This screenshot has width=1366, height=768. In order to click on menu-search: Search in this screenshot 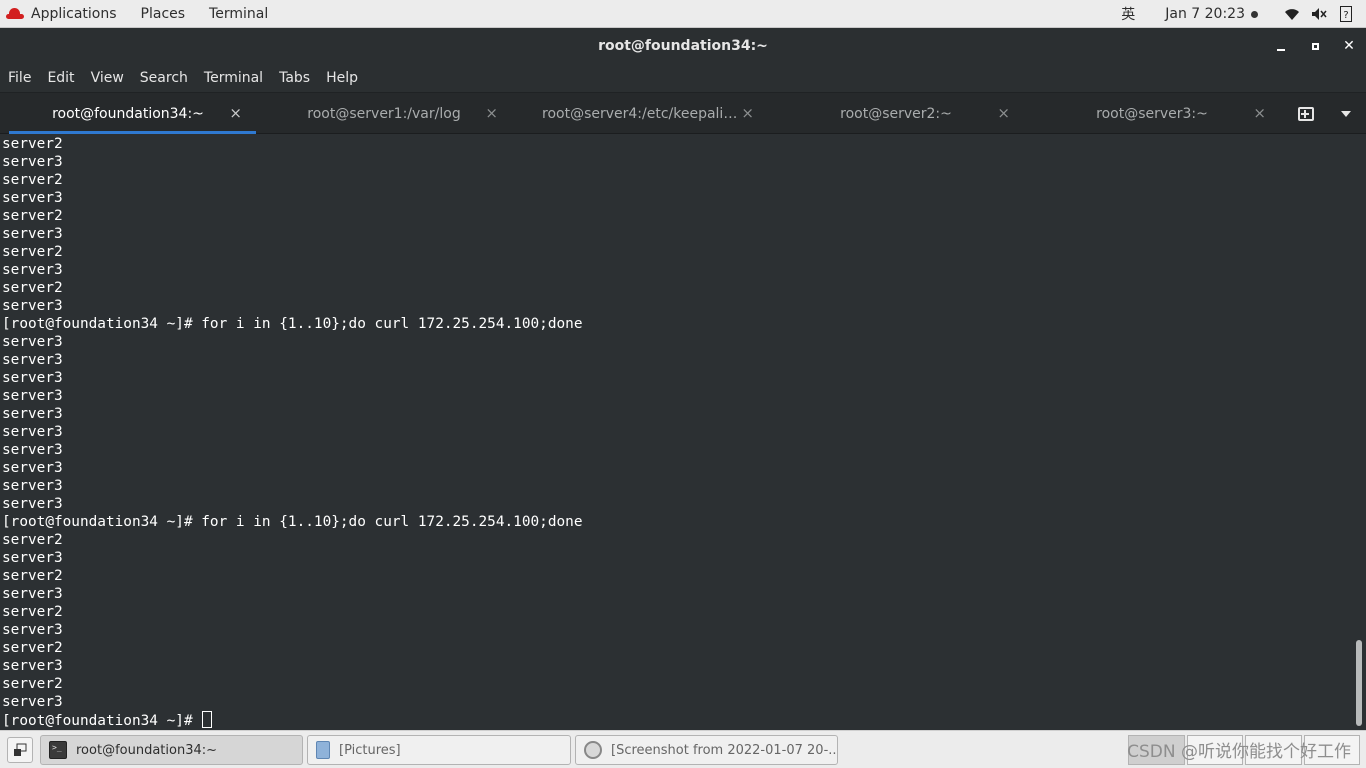, I will do `click(164, 78)`.